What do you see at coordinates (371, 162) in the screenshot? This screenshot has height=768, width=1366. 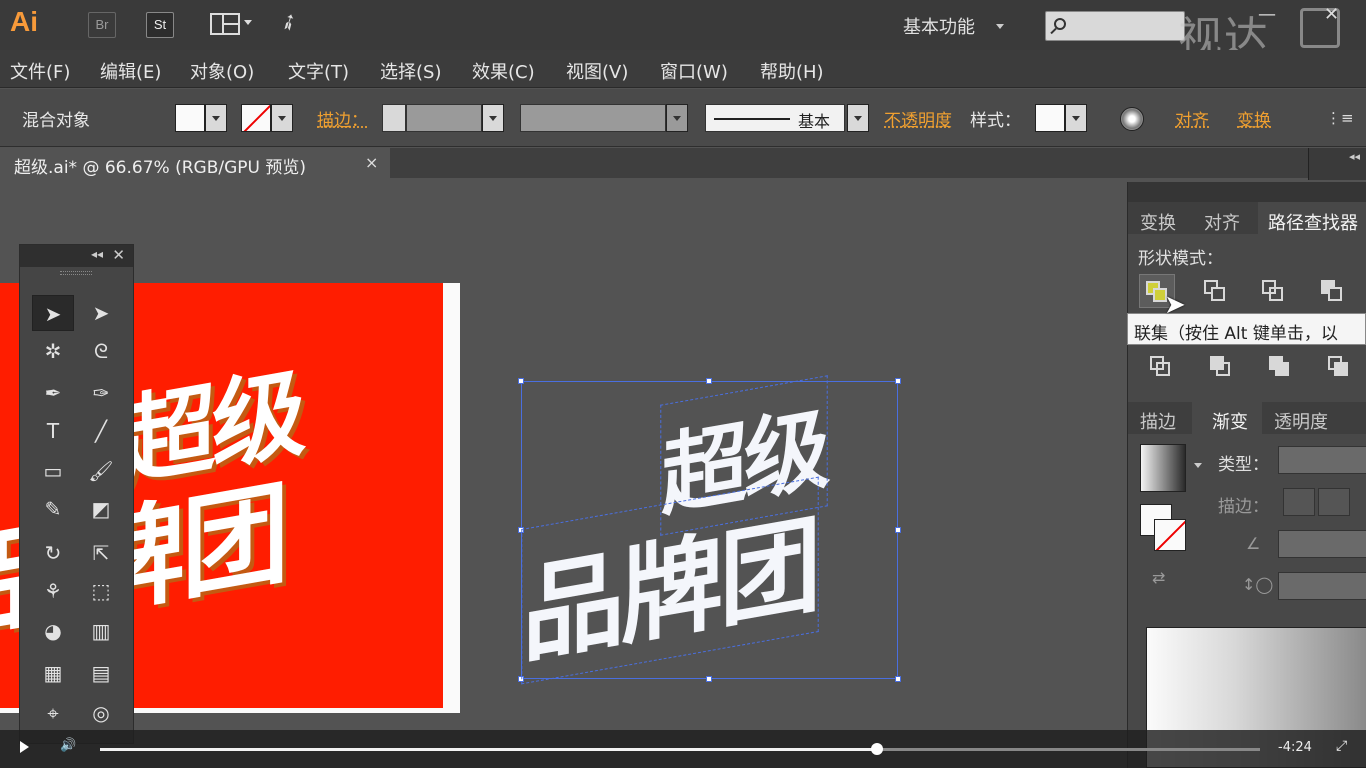 I see `close-tab-icon: ×` at bounding box center [371, 162].